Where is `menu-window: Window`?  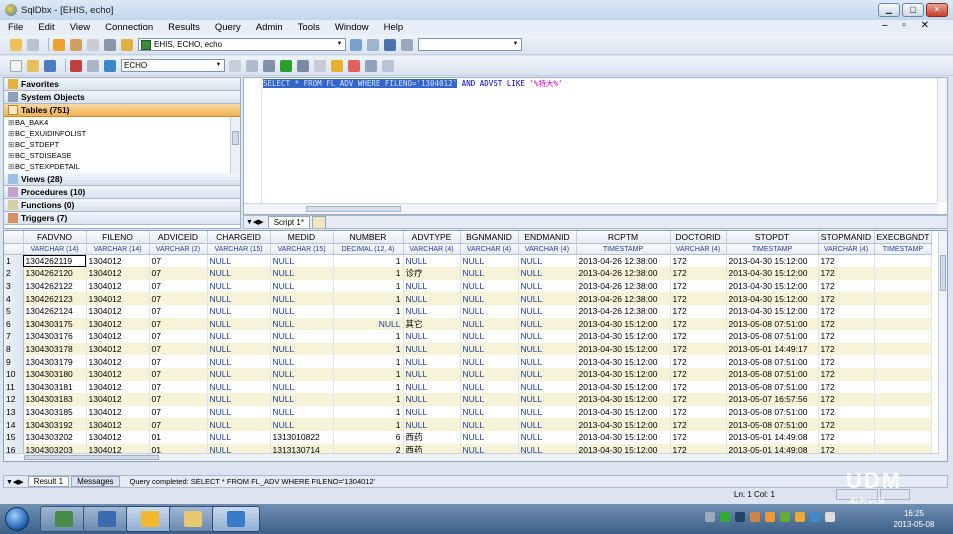
menu-window: Window is located at coordinates (352, 27).